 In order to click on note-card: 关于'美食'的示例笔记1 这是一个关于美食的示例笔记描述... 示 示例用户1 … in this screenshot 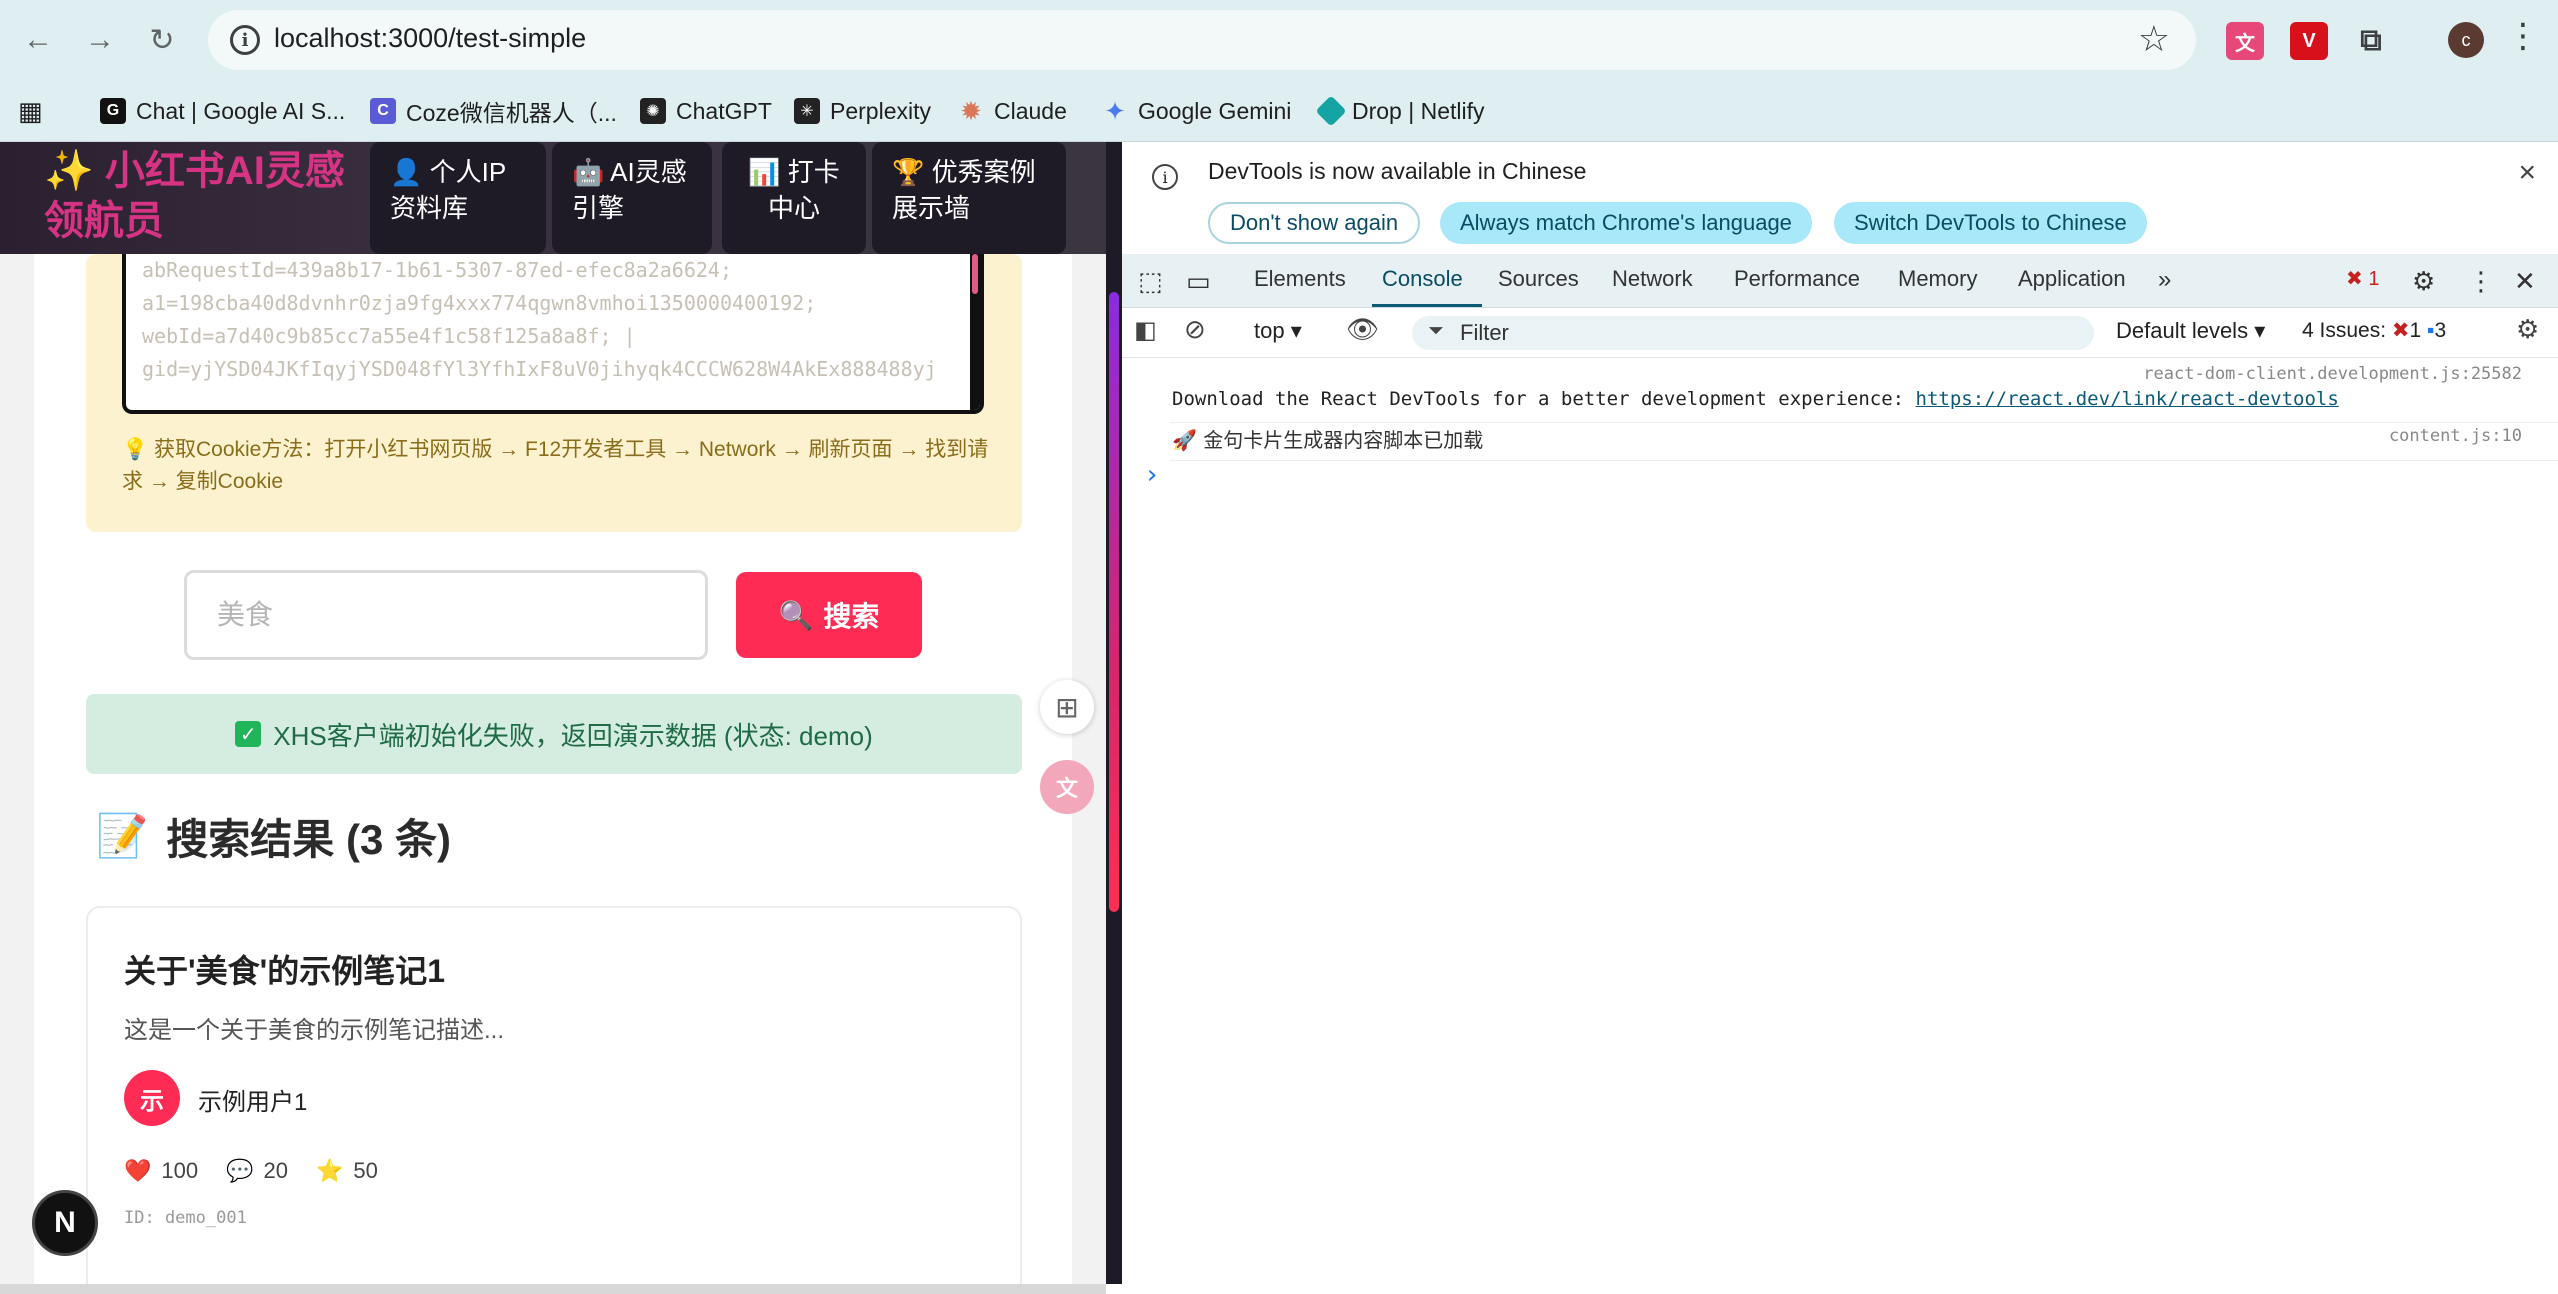, I will do `click(554, 1095)`.